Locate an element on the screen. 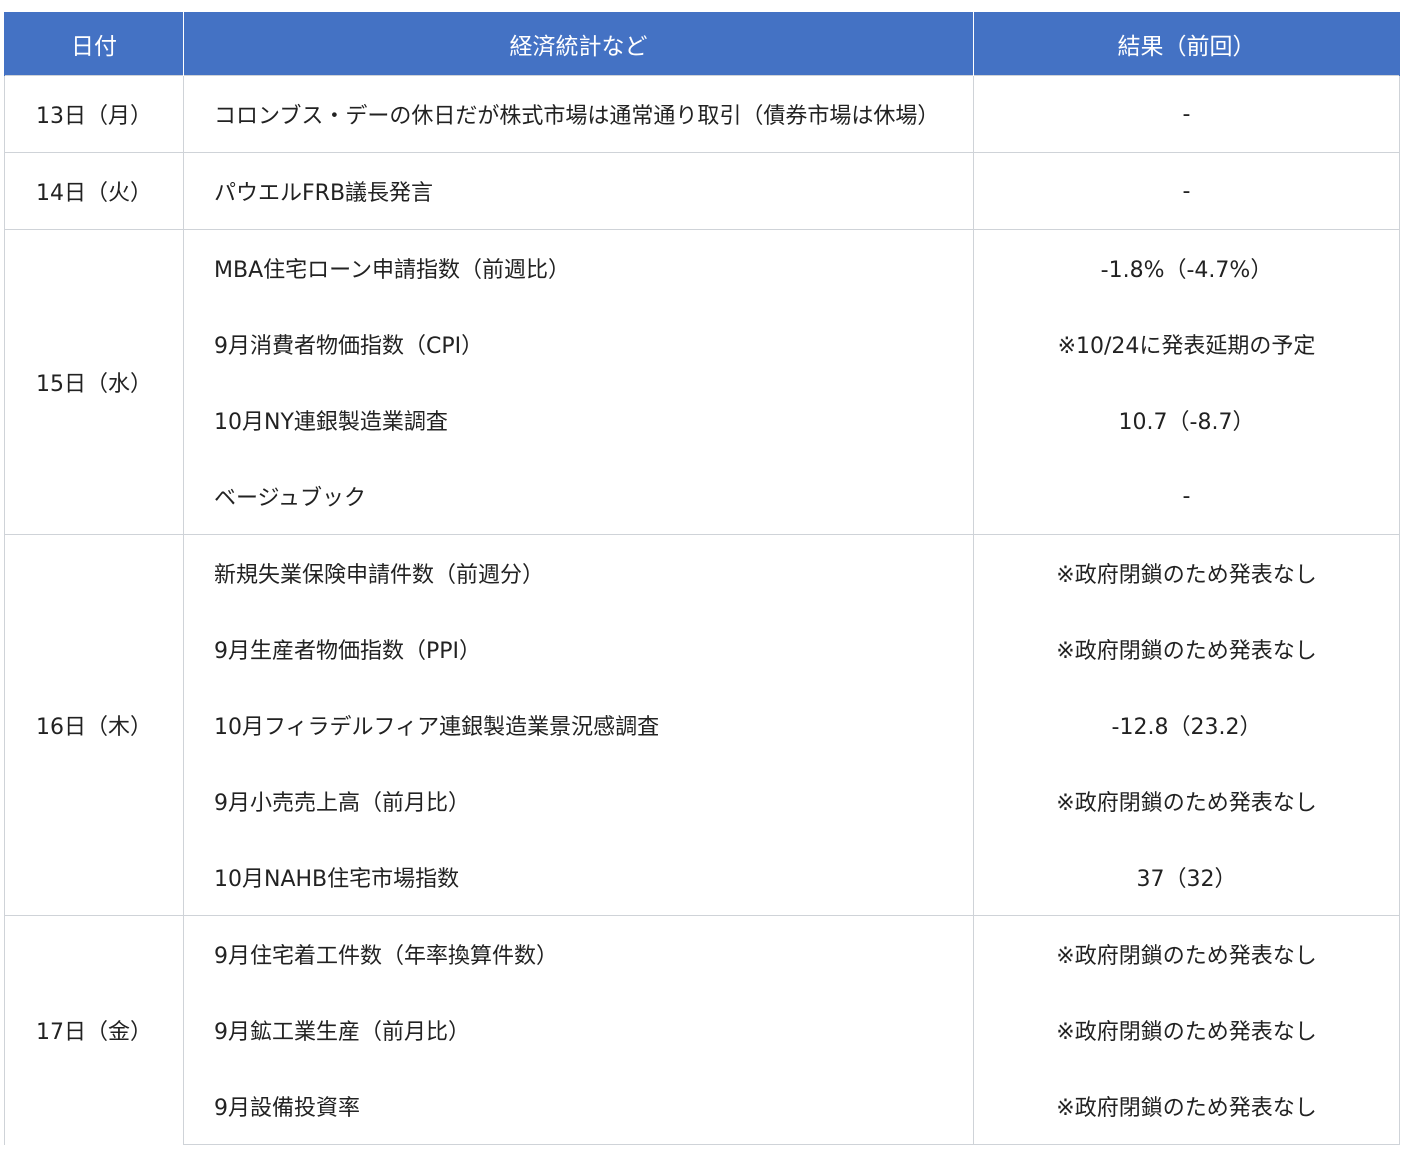 Image resolution: width=1408 pixels, height=1168 pixels. table-row: 9月生産者物価指数（PPI） ※政府閉鎖のため発表なし is located at coordinates (702, 649).